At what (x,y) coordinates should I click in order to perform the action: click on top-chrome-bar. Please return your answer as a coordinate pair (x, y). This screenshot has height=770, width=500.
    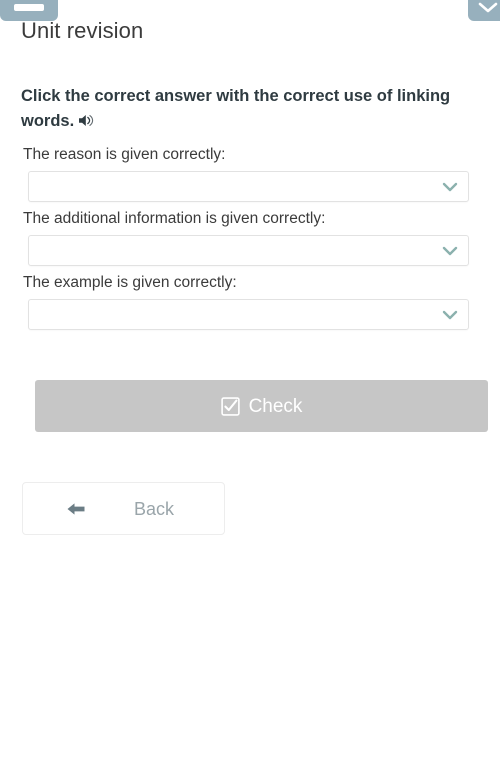
    Looking at the image, I should click on (250, 11).